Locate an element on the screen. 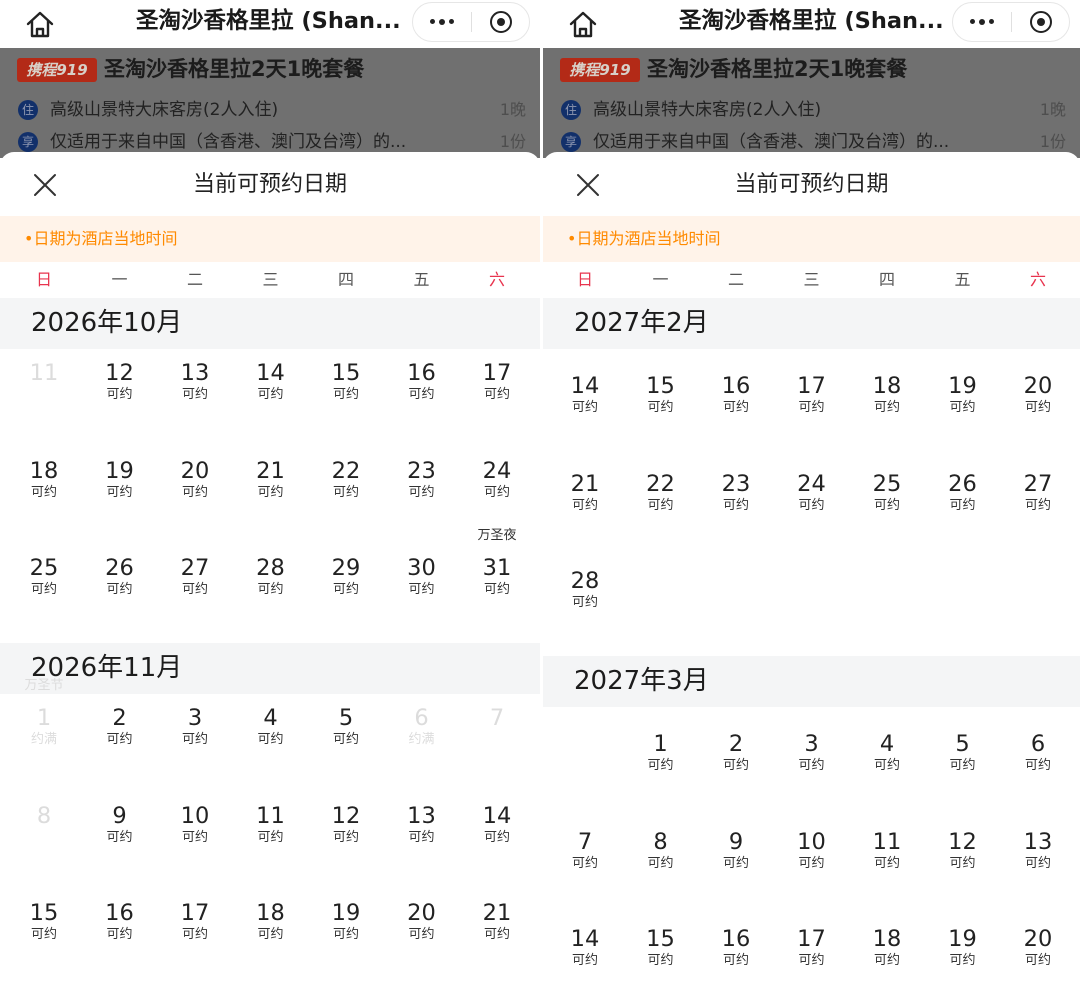  calendar-day: 6 可约 is located at coordinates (1038, 752).